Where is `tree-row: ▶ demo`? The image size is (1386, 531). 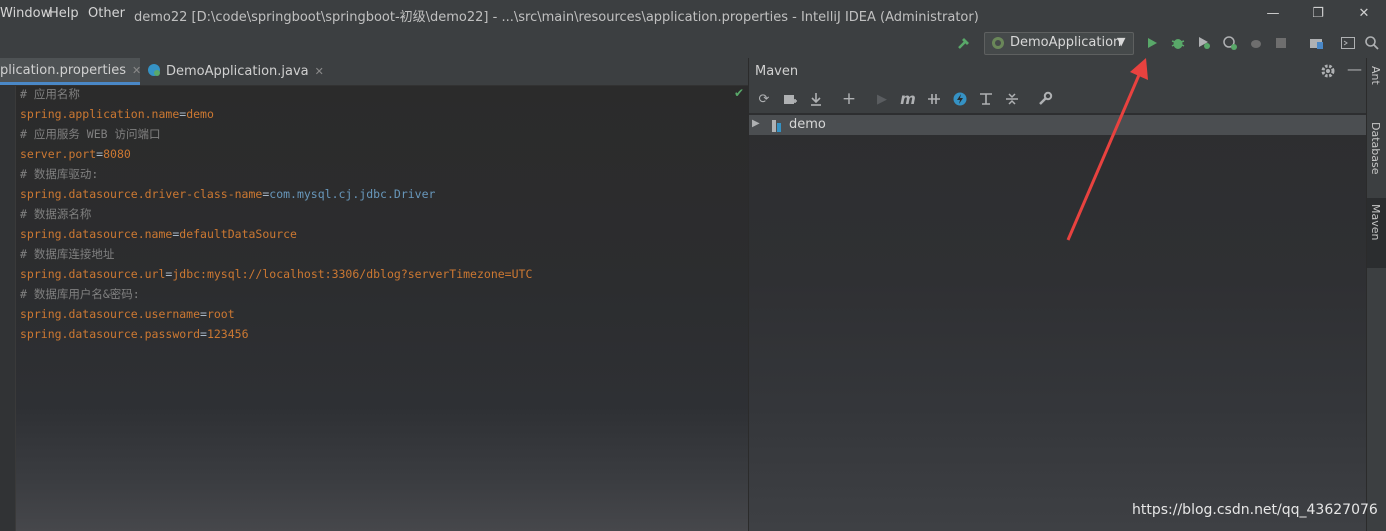 tree-row: ▶ demo is located at coordinates (1057, 125).